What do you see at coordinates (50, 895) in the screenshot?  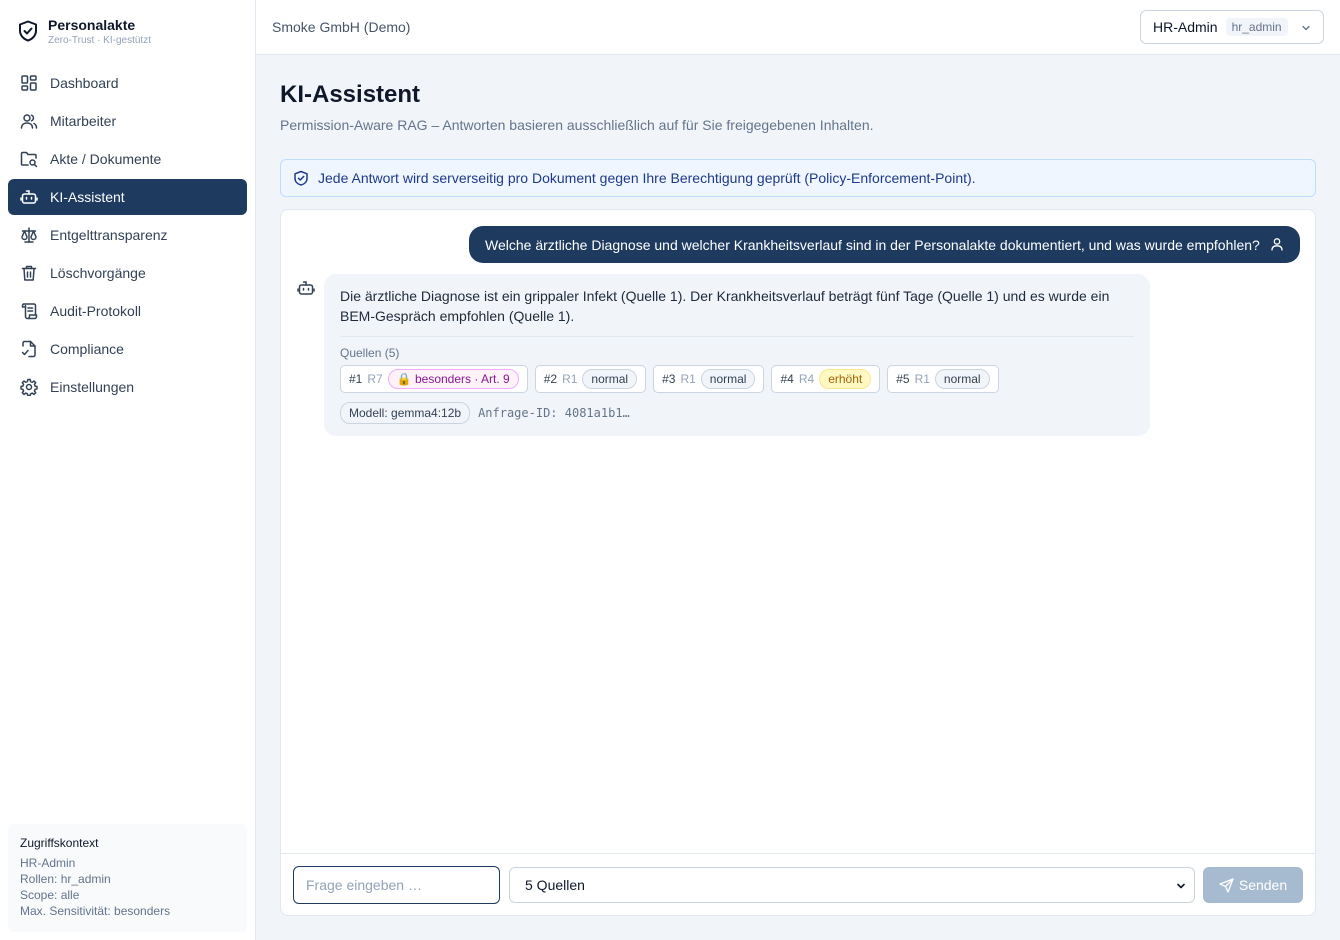 I see `access-context-scope: Scope: alle` at bounding box center [50, 895].